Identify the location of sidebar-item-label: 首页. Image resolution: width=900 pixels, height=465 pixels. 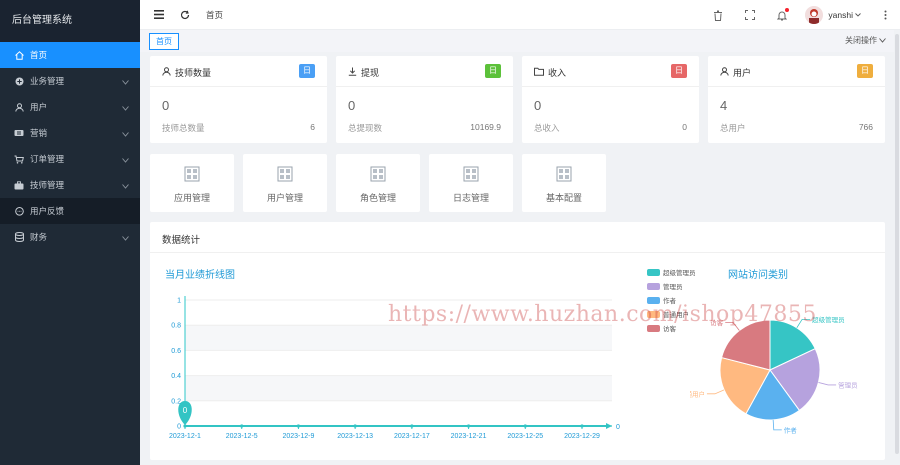
(39, 55).